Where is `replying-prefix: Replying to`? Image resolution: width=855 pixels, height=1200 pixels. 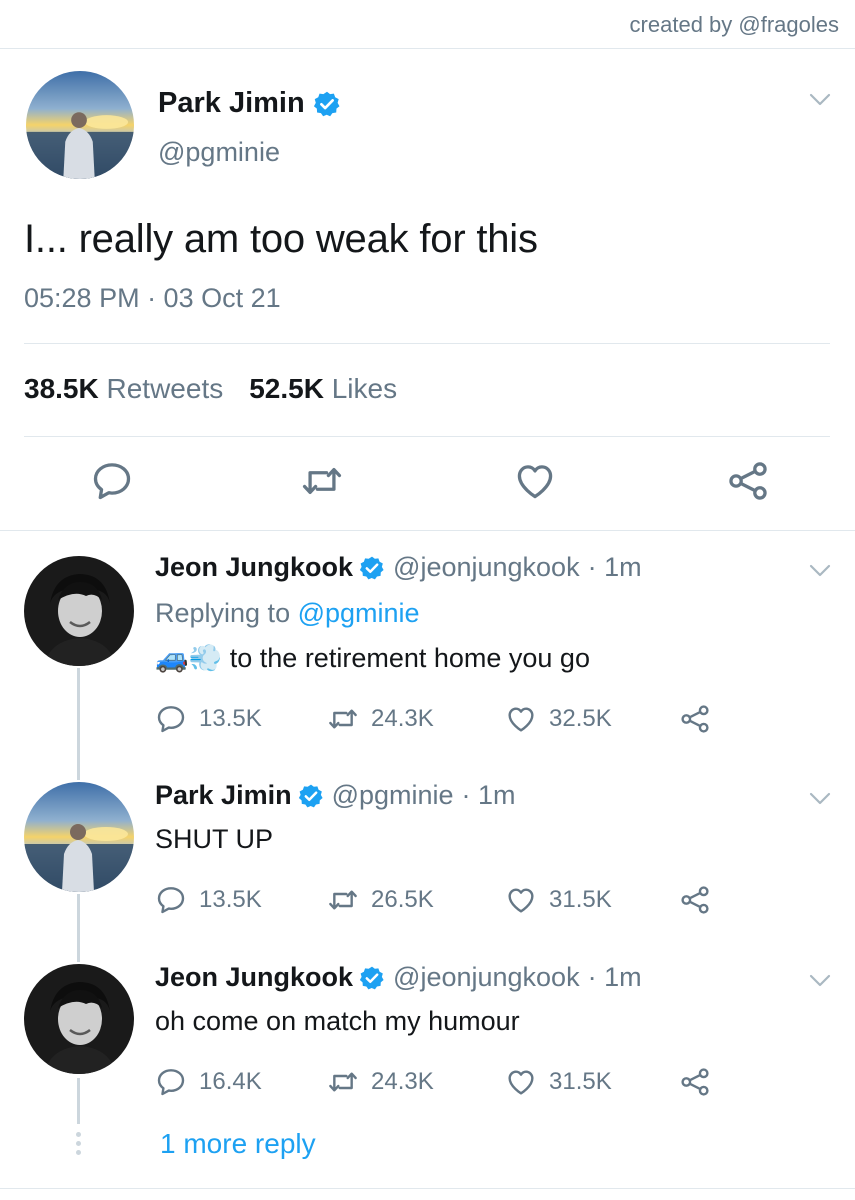
replying-prefix: Replying to is located at coordinates (223, 613).